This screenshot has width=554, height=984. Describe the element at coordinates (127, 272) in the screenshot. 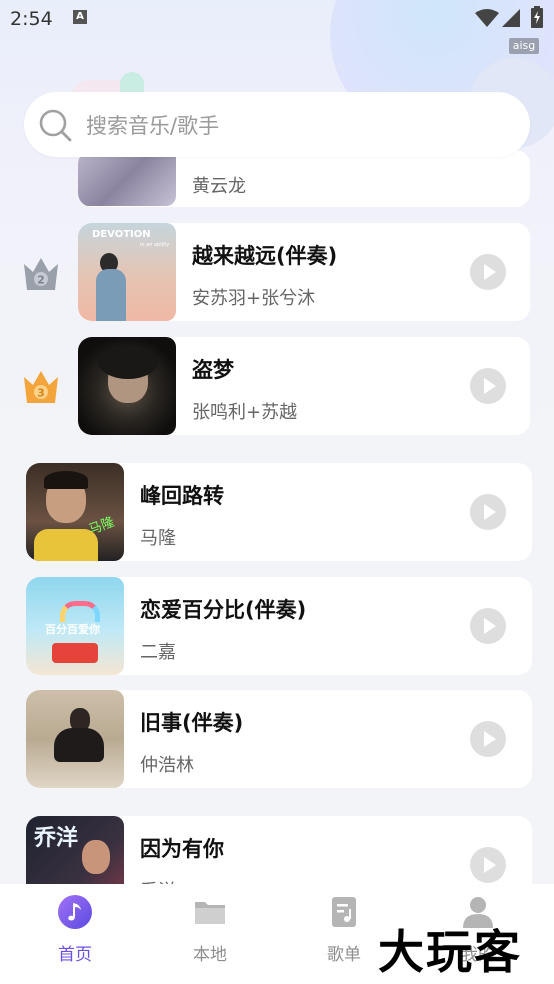

I see `song-cover: DEVOTION in an ability` at that location.